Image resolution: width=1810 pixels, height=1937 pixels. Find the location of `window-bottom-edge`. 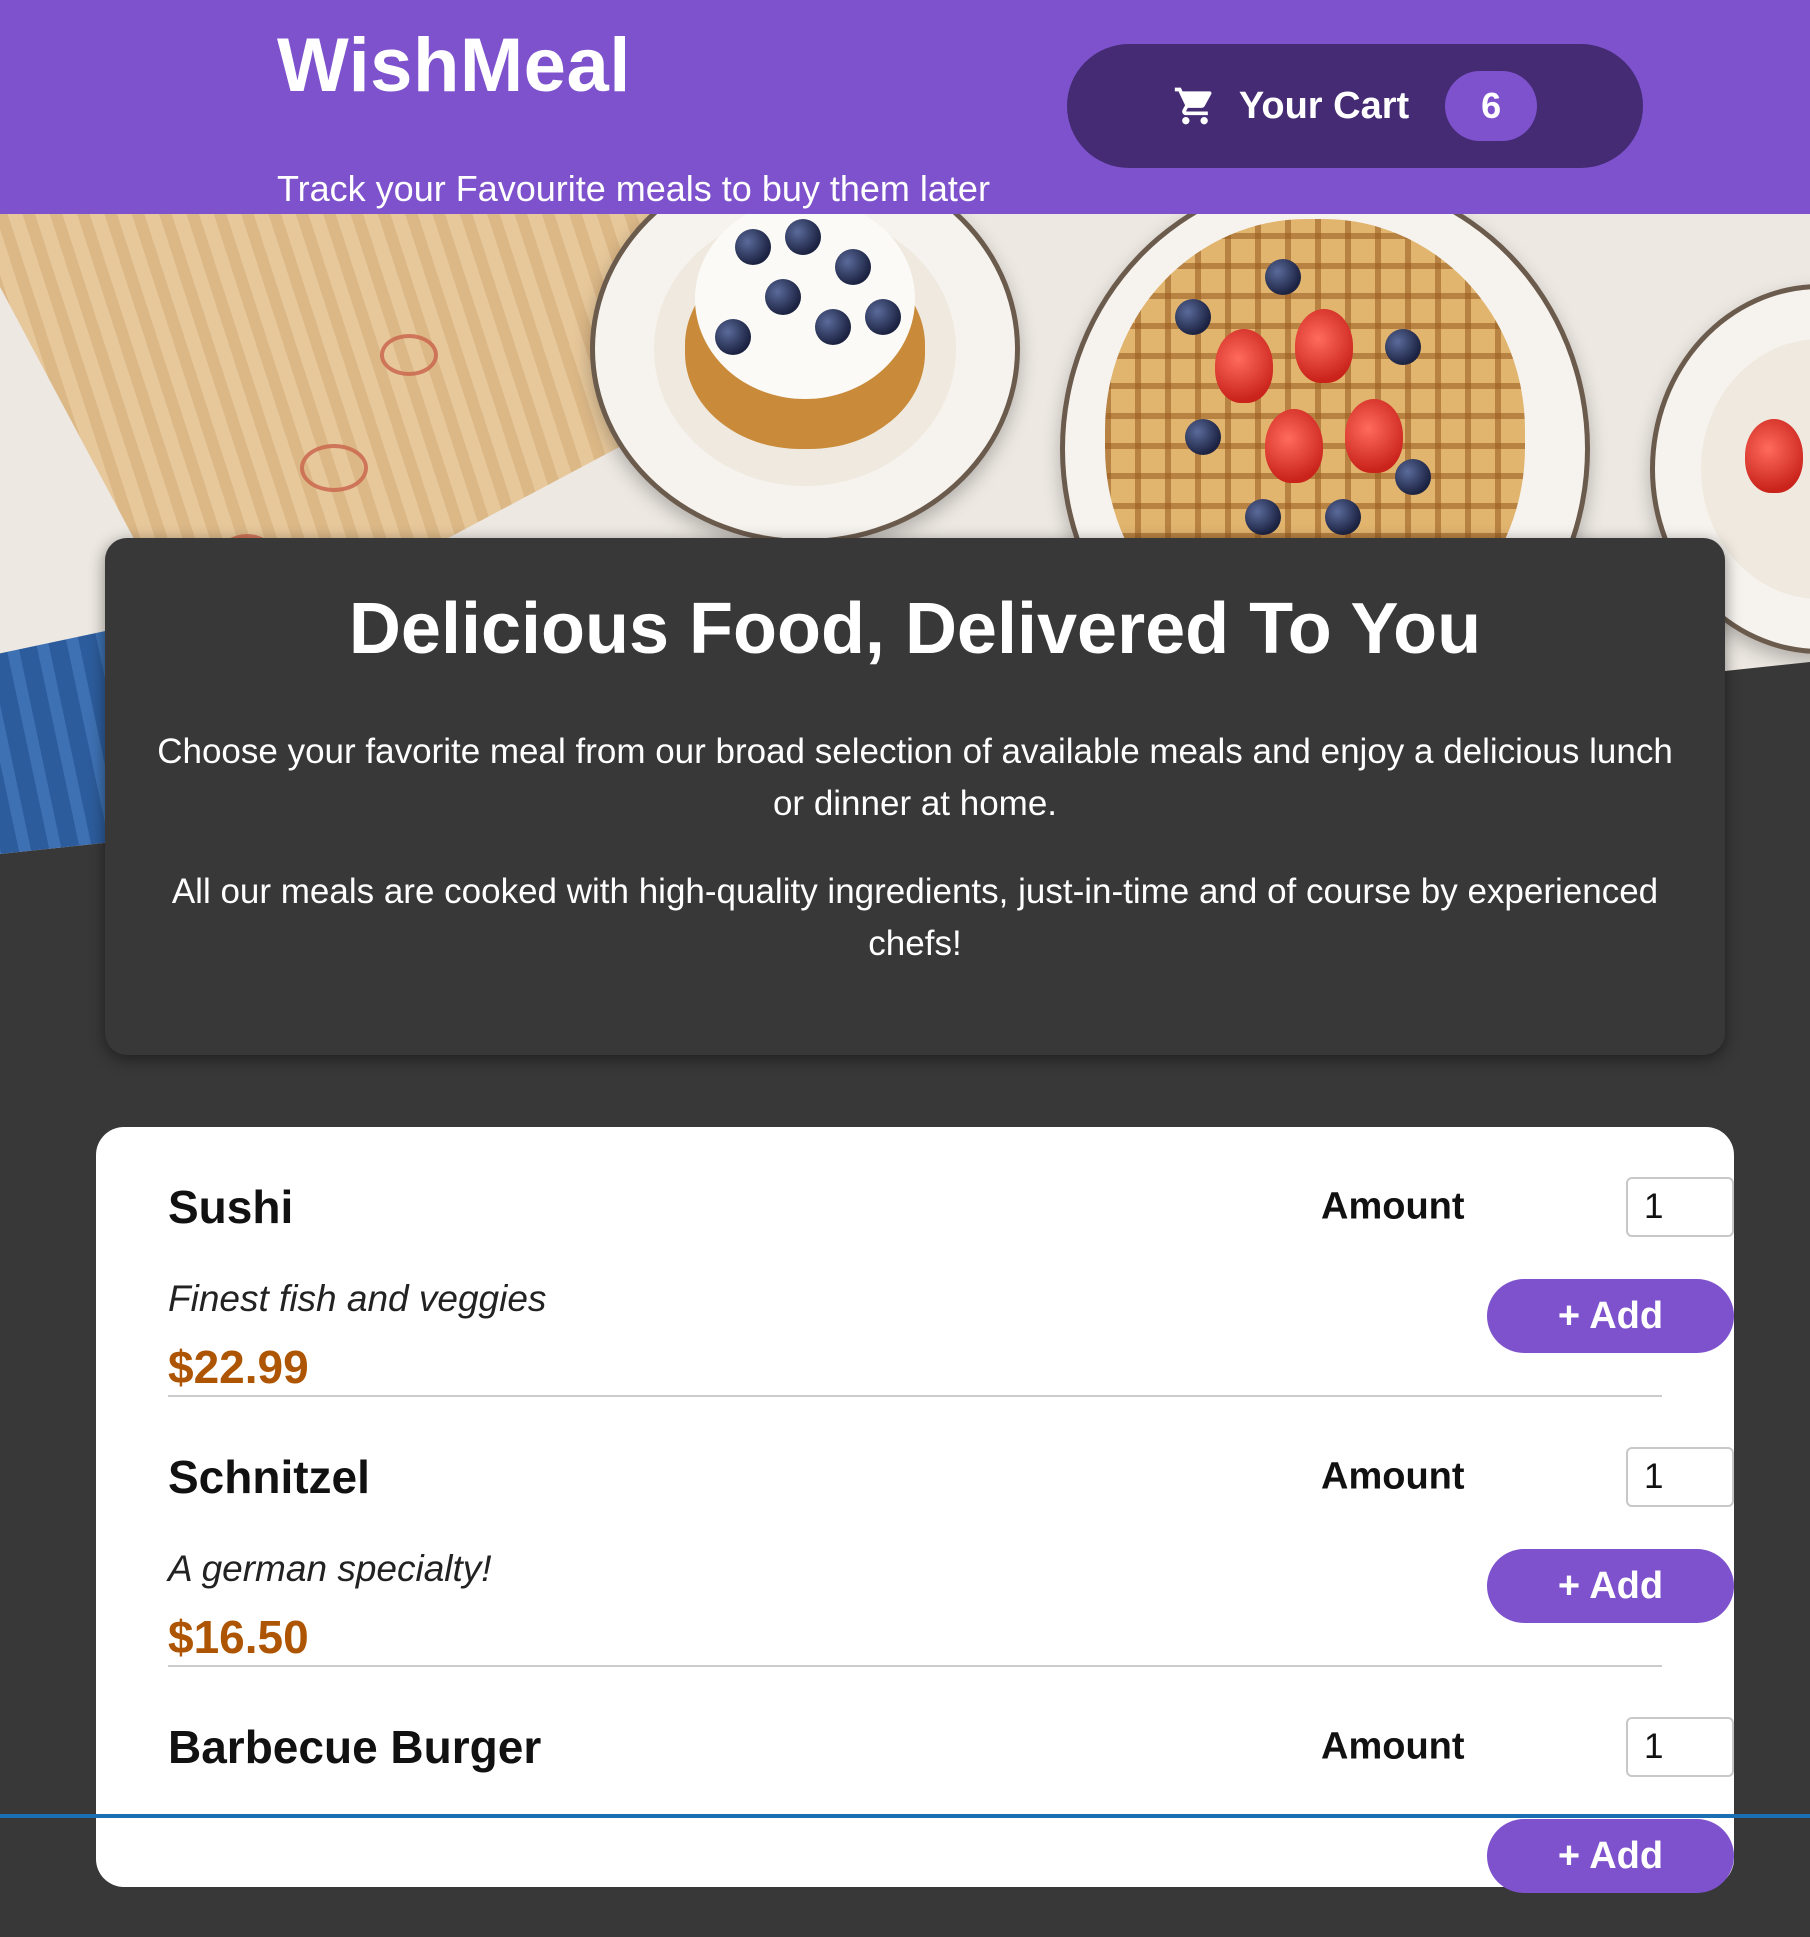

window-bottom-edge is located at coordinates (905, 1816).